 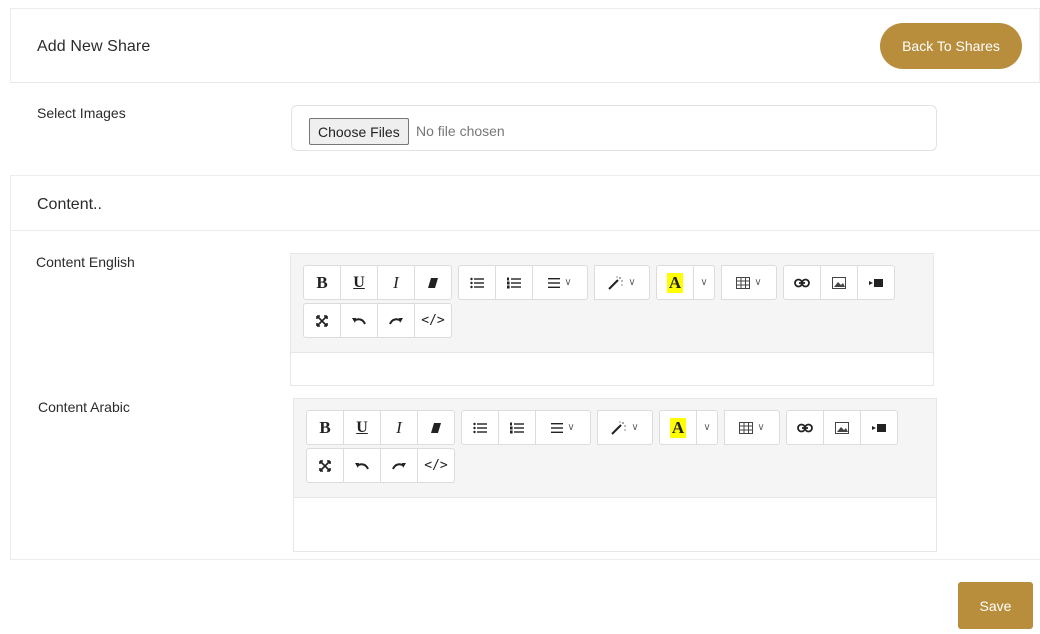 I want to click on file-input: Choose Files No file chosen, so click(x=614, y=128).